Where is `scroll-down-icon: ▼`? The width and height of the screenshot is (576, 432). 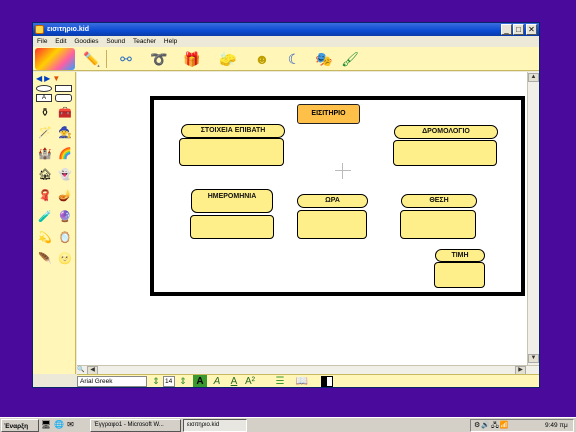
scroll-down-icon: ▼ is located at coordinates (533, 358).